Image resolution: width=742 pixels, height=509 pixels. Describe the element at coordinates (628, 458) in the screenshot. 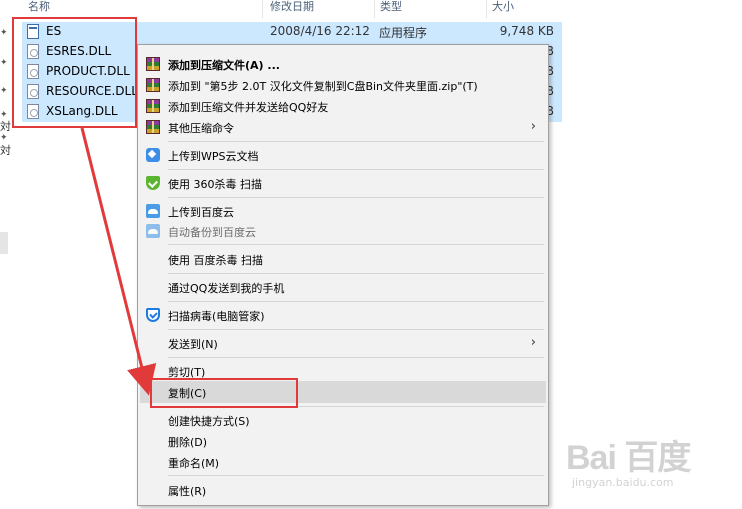

I see `baidu-logo: Bai 百度` at that location.